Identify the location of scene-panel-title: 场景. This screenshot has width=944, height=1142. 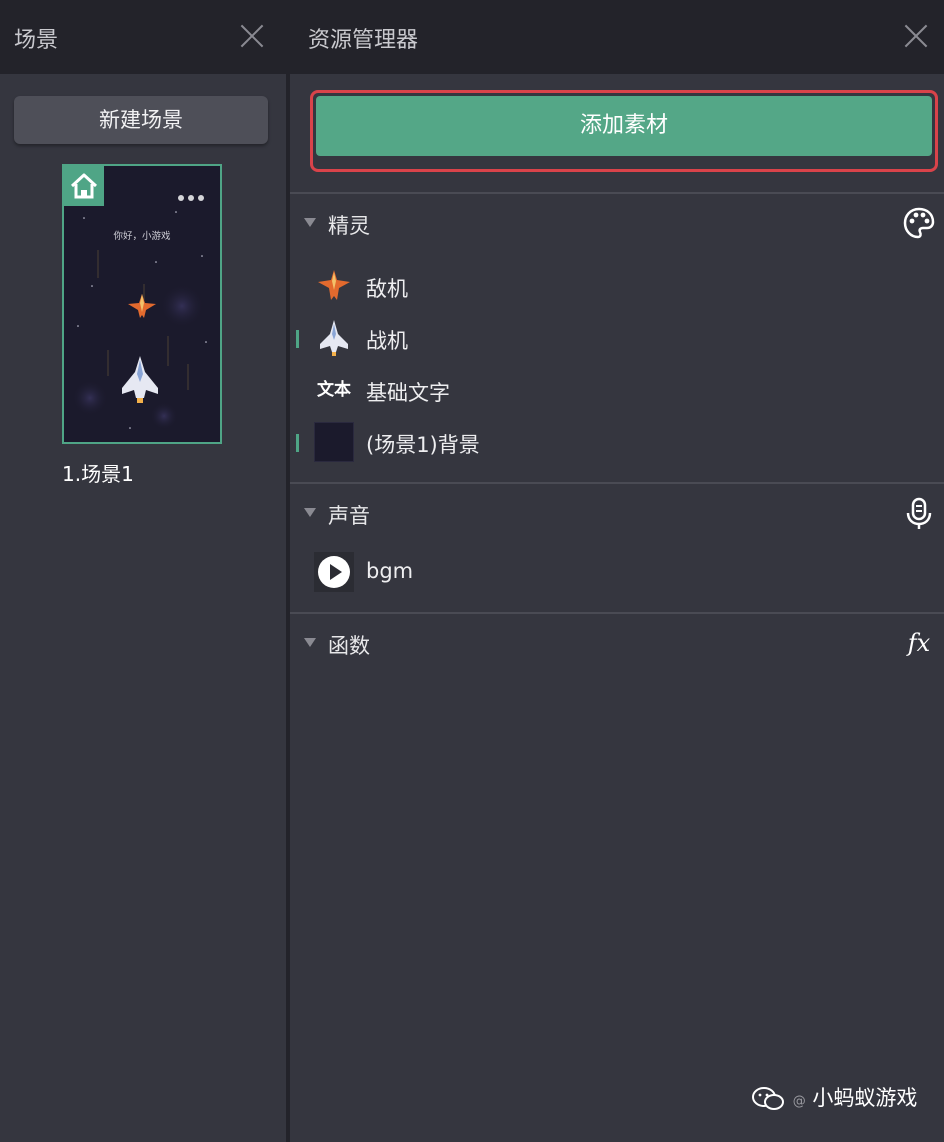
(36, 40).